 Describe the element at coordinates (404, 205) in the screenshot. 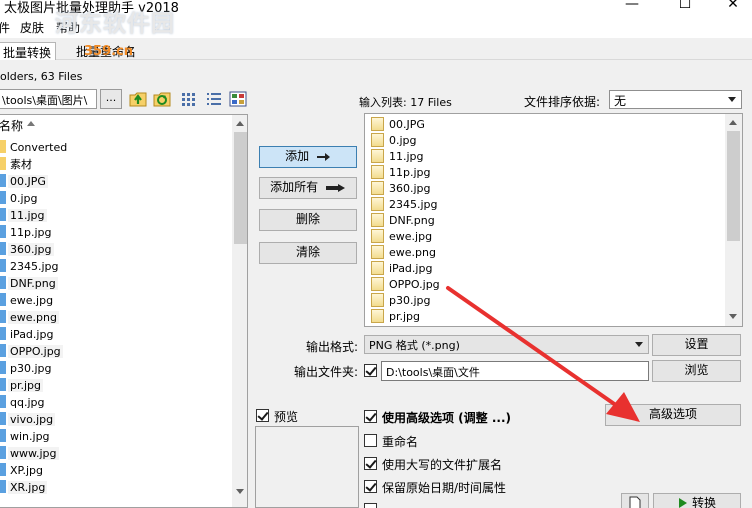

I see `input-list-item: 2345.jpg` at that location.